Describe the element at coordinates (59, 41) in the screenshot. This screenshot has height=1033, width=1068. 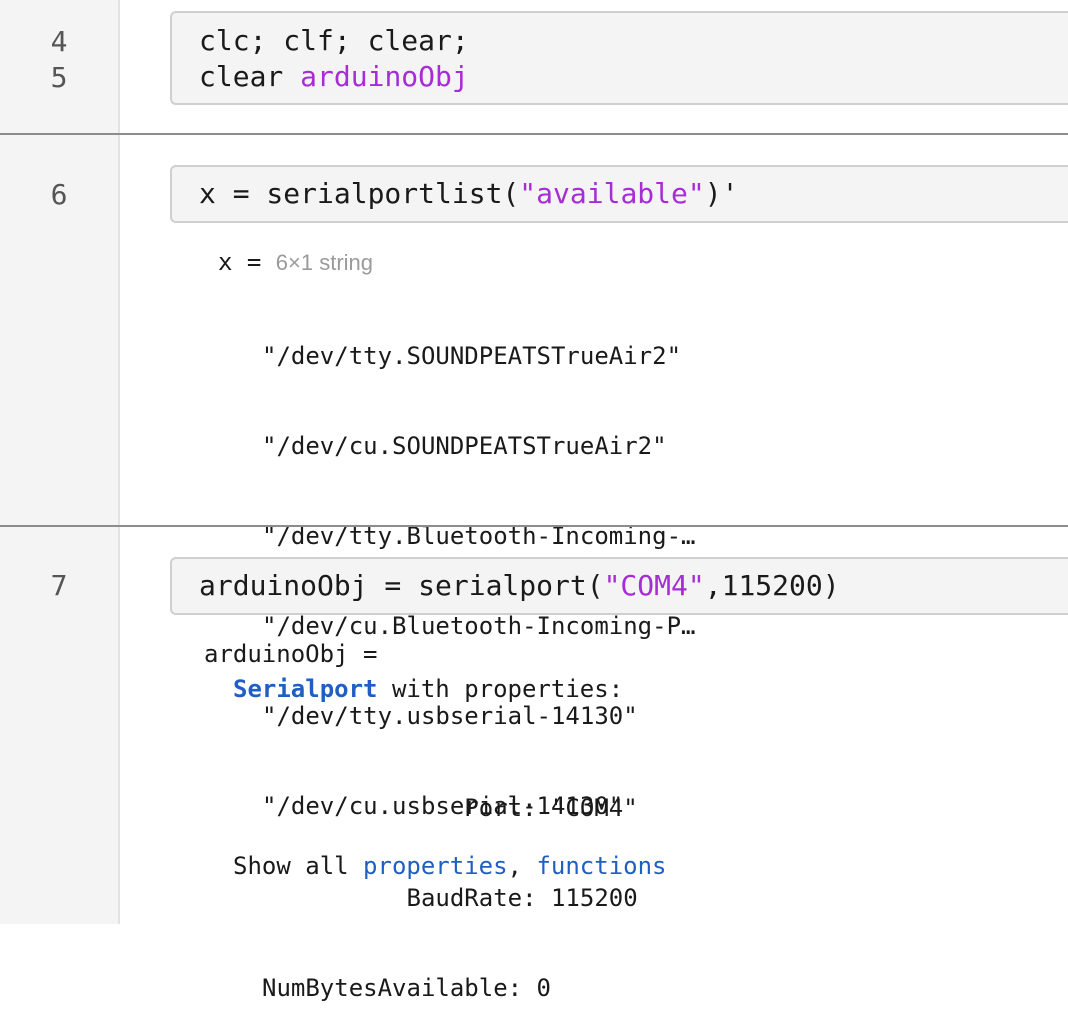
I see `line-number-4: 4` at that location.